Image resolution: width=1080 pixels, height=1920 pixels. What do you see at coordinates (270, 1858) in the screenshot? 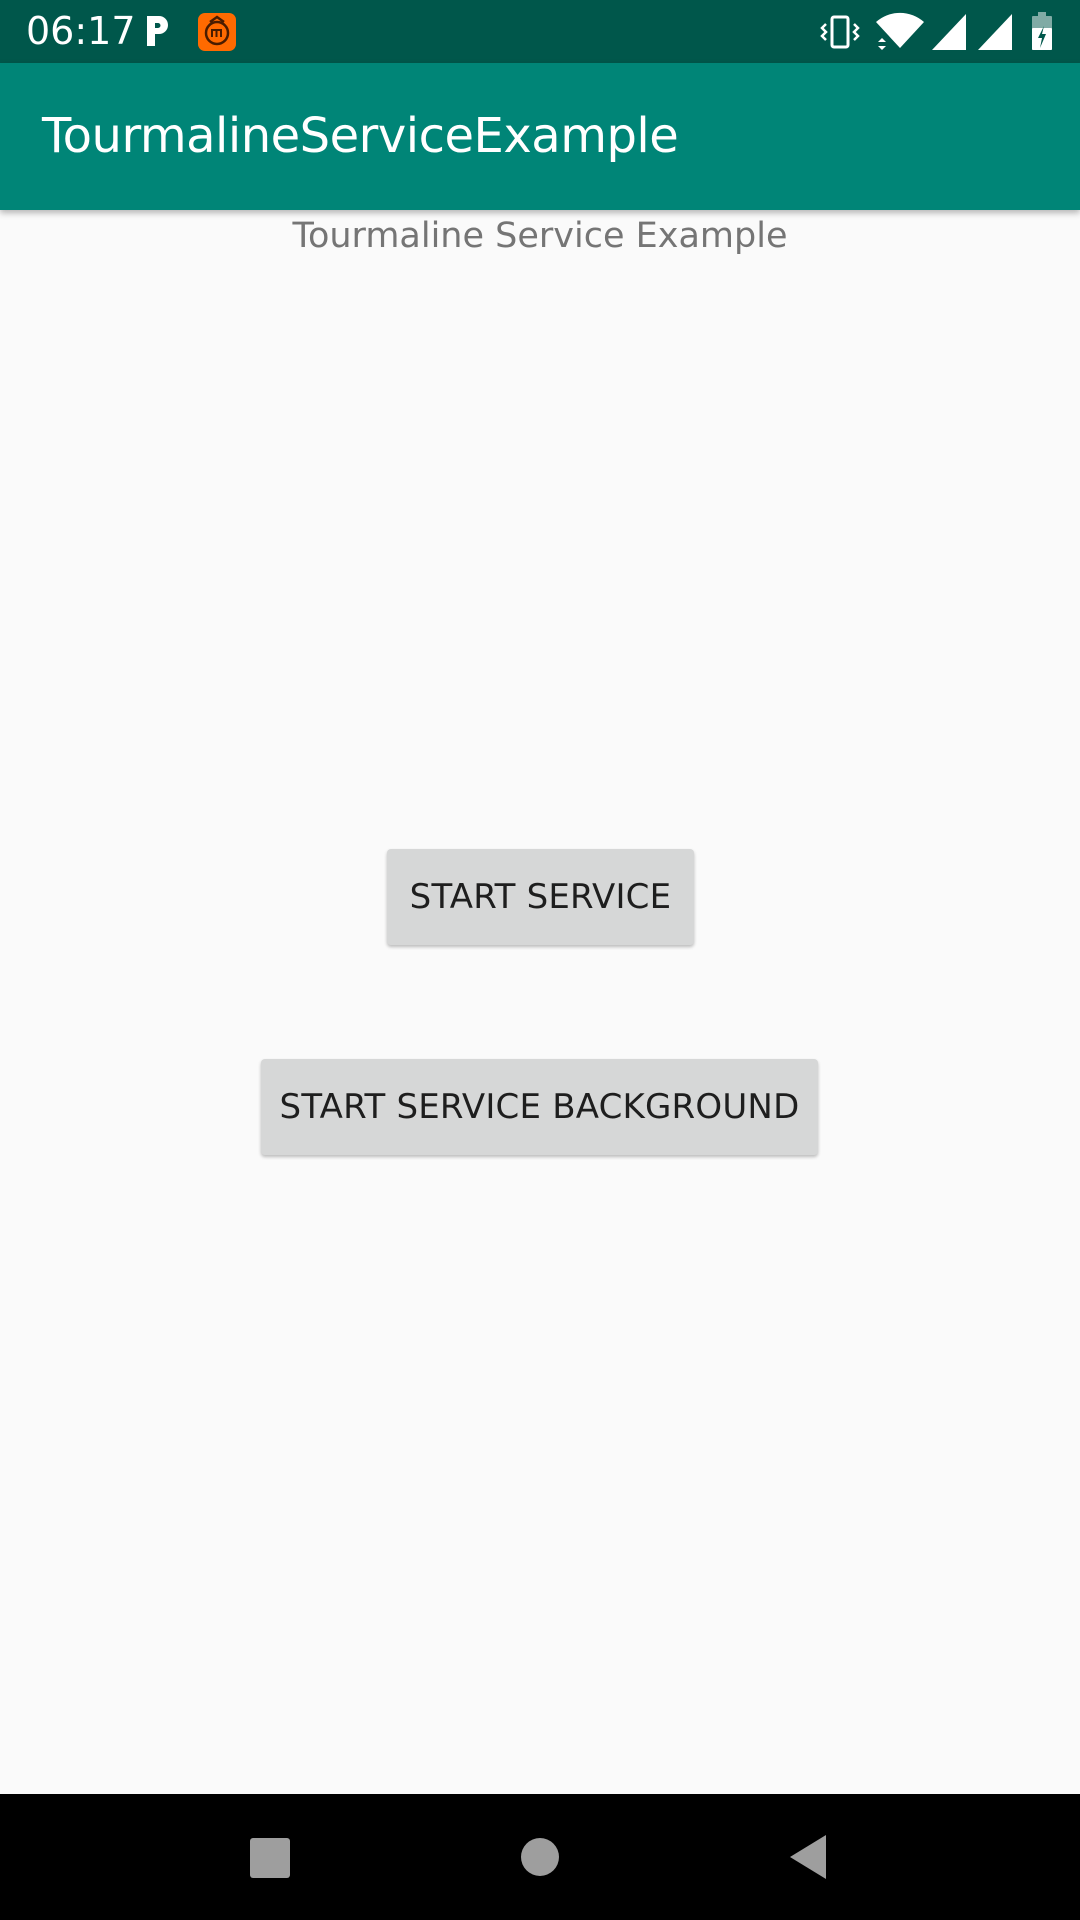
I see `recents-icon` at bounding box center [270, 1858].